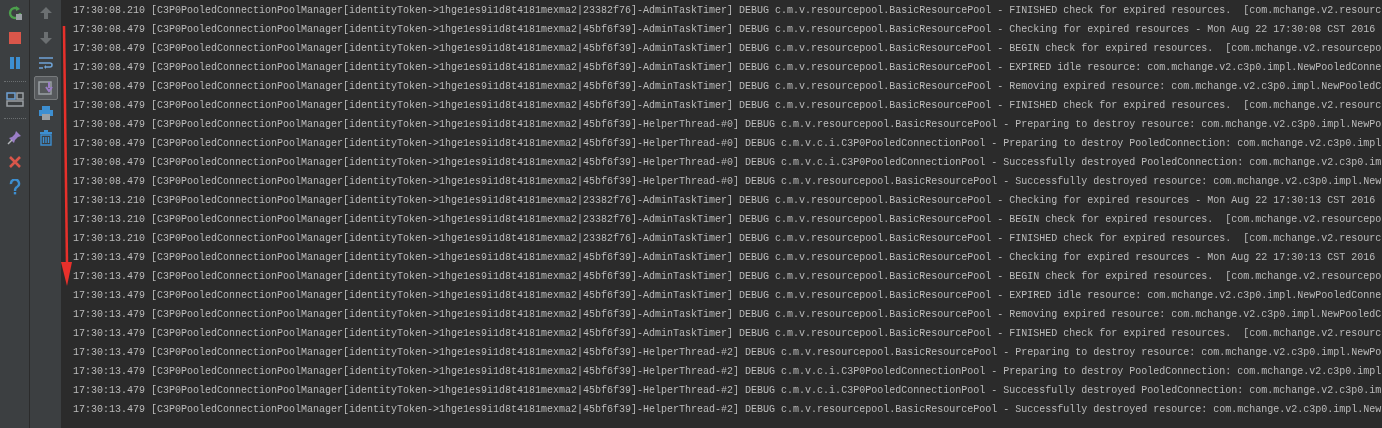 The image size is (1382, 428). What do you see at coordinates (724, 257) in the screenshot?
I see `log-line: 17:30:13.479 [C3P0PooledConnectionPoolManager[identityToken->1hge1es9i1d8t4181mexma2|45bf6f39]-AdminTaskTimer] DEBUG c.m.v.resourcepool.BasicResourcePool - Checking for expired resources - Mon Aug 22 17:30:13 CST 2016` at bounding box center [724, 257].